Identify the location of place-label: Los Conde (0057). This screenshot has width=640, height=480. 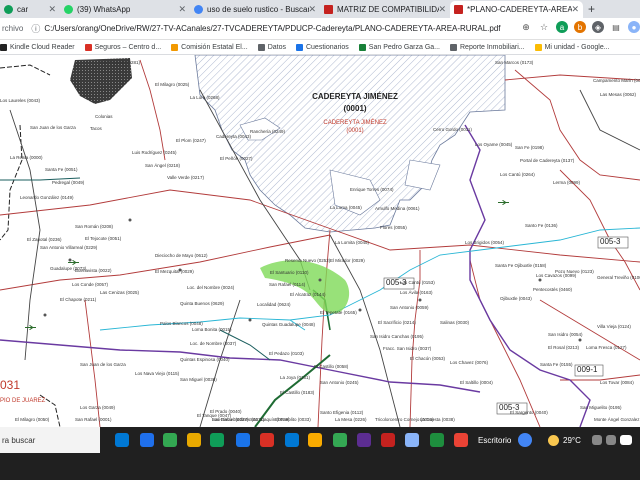
(90, 284).